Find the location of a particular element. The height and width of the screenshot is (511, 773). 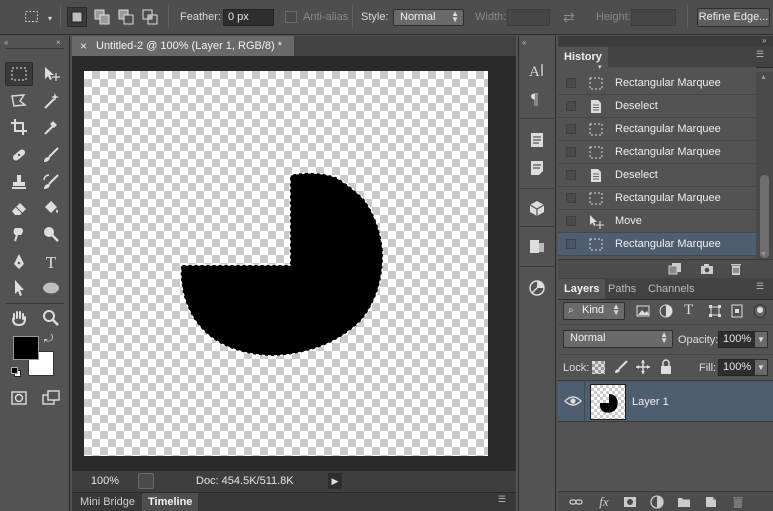

history-item: Move is located at coordinates (657, 221).